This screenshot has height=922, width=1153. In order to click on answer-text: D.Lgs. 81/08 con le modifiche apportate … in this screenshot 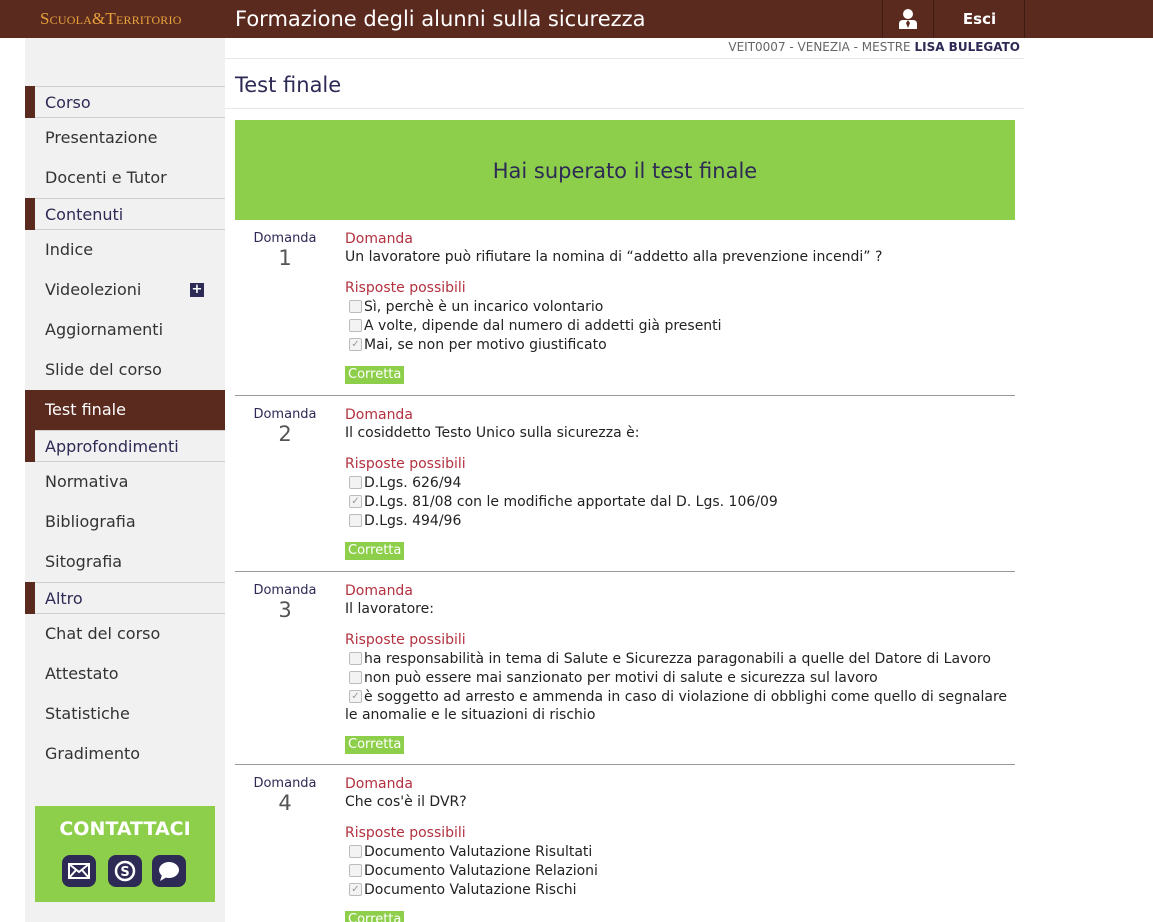, I will do `click(571, 502)`.